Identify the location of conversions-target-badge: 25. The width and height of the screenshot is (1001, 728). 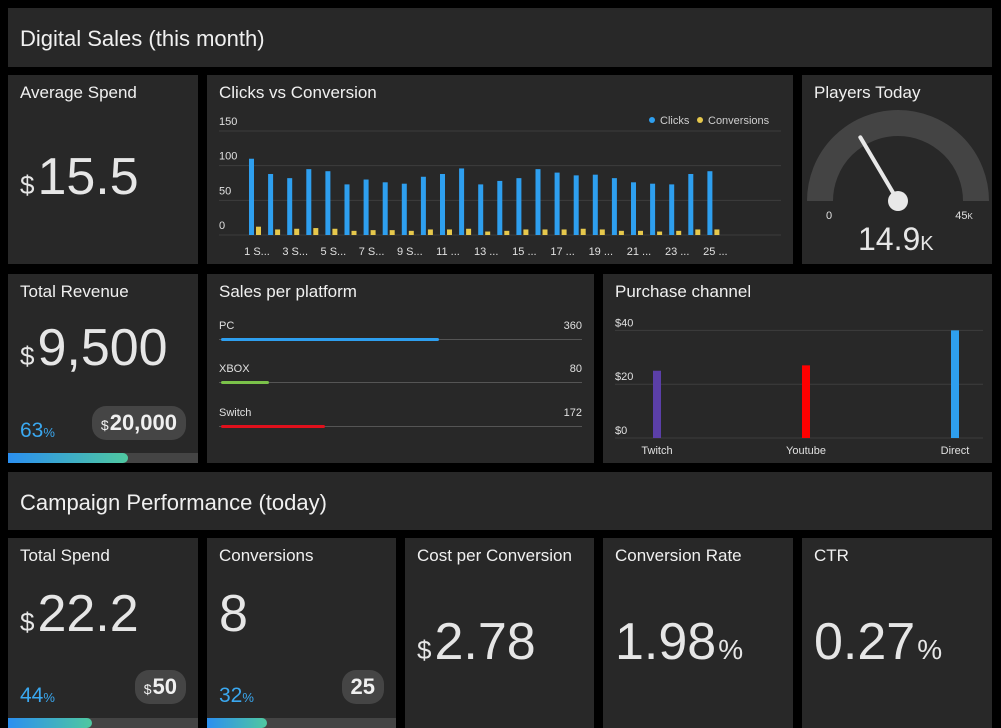
(362, 687).